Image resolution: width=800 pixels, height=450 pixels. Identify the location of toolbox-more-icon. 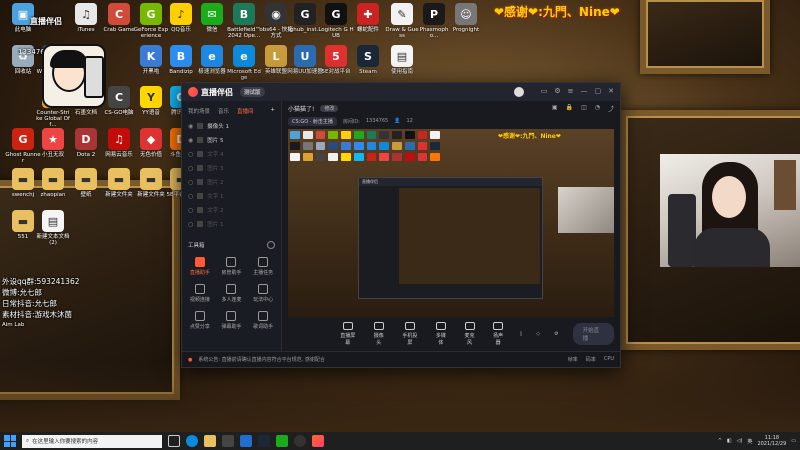
(271, 245).